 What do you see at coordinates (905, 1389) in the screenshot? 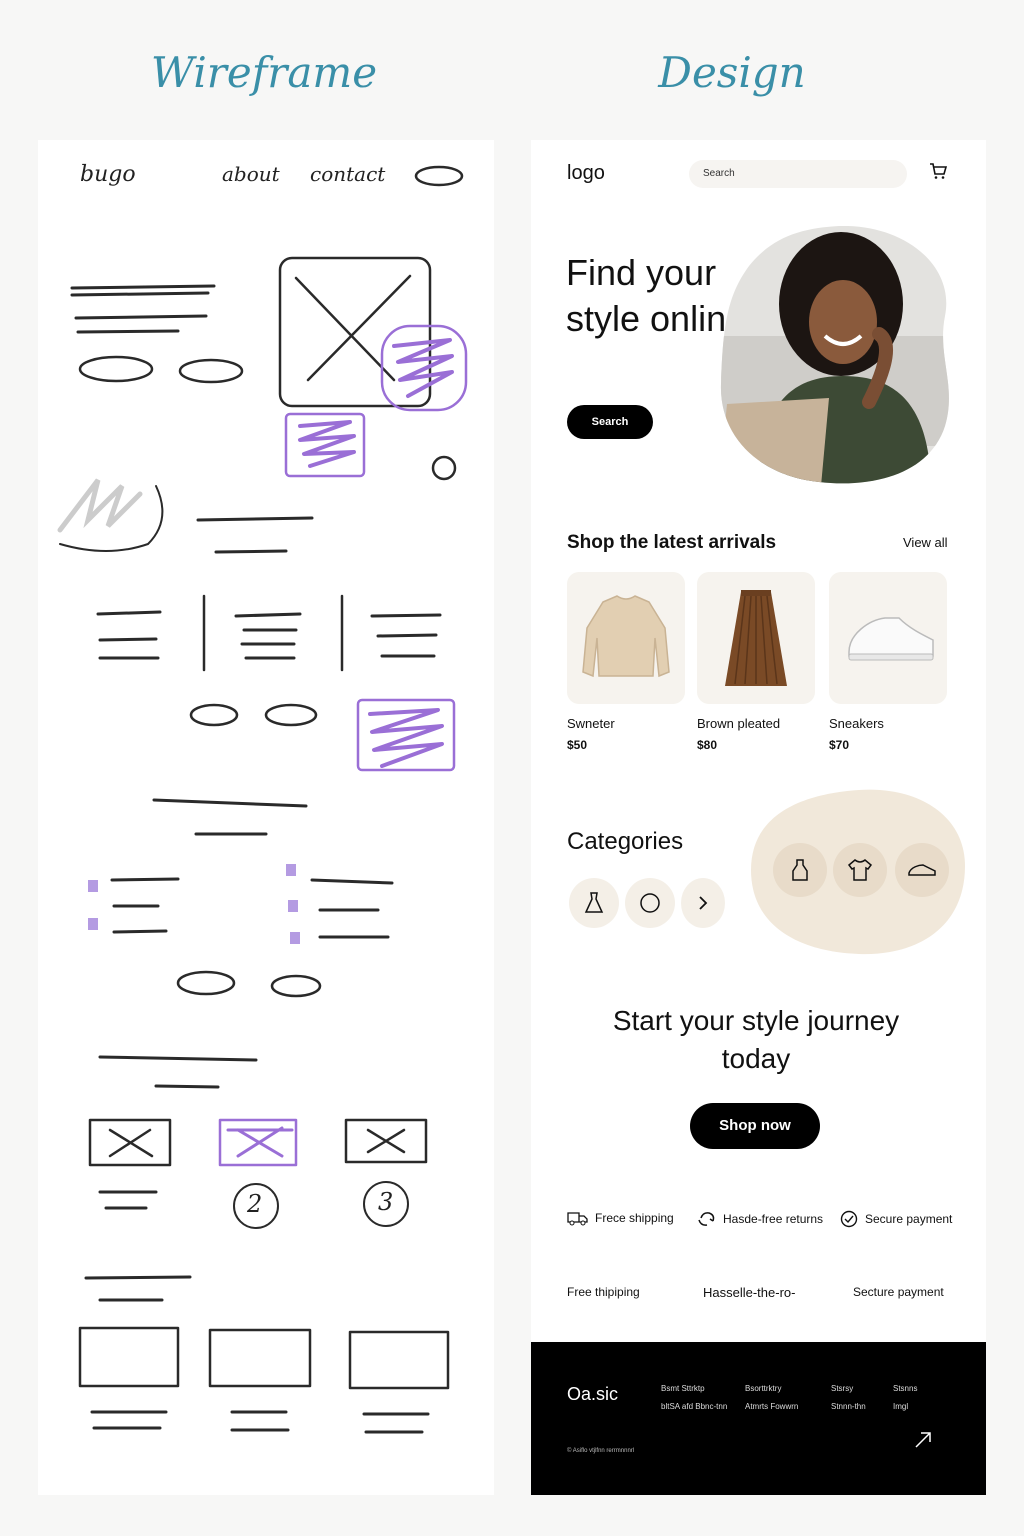
I see `footer-link: Stsnns` at bounding box center [905, 1389].